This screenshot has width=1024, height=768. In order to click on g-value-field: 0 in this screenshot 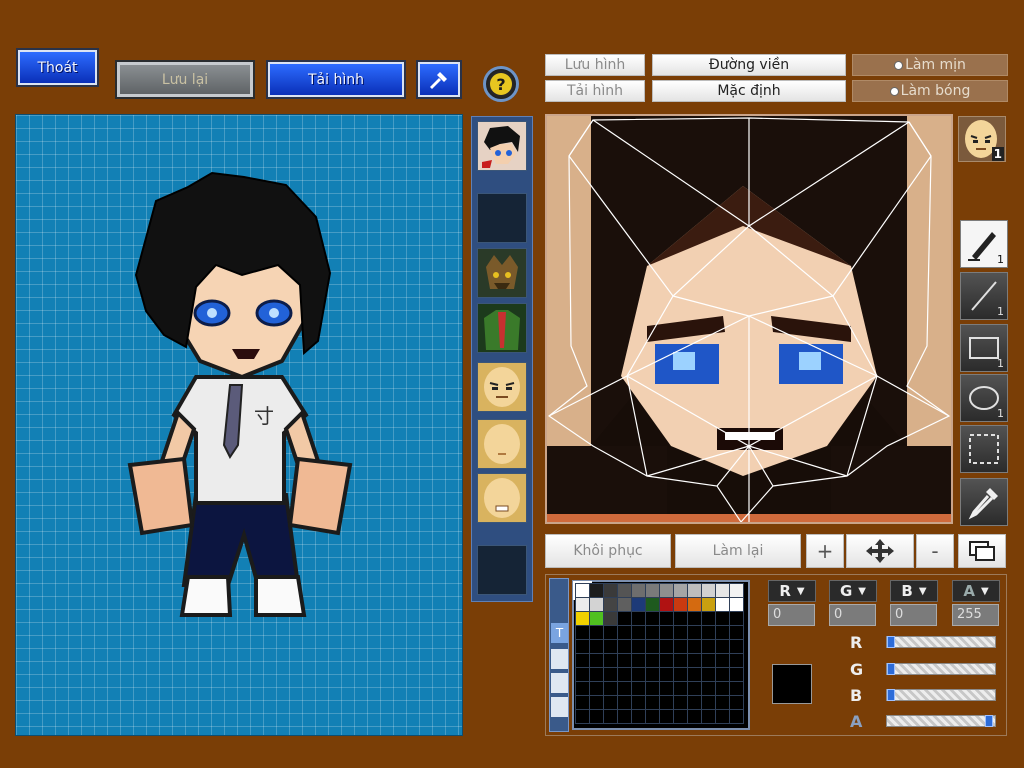, I will do `click(852, 615)`.